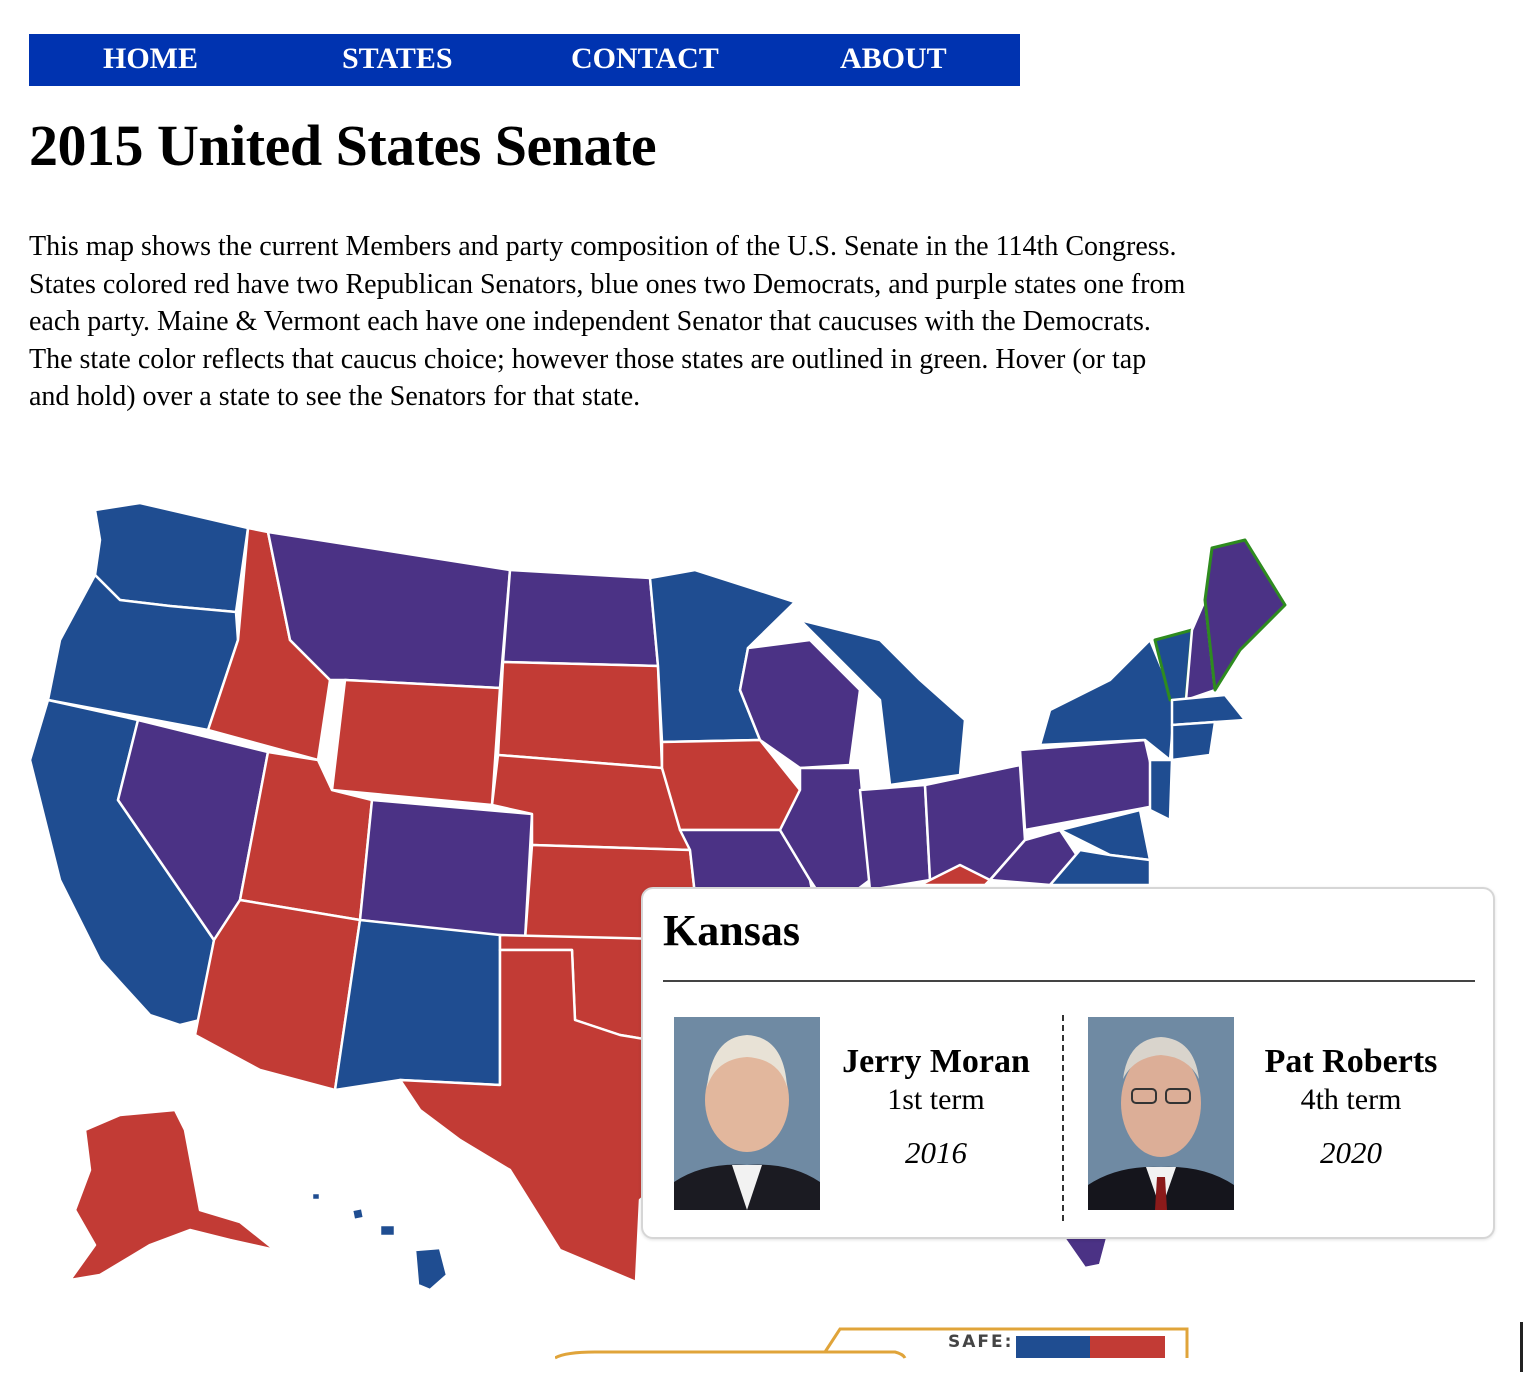 Image resolution: width=1526 pixels, height=1382 pixels. I want to click on state-hawaii, so click(379, 1241).